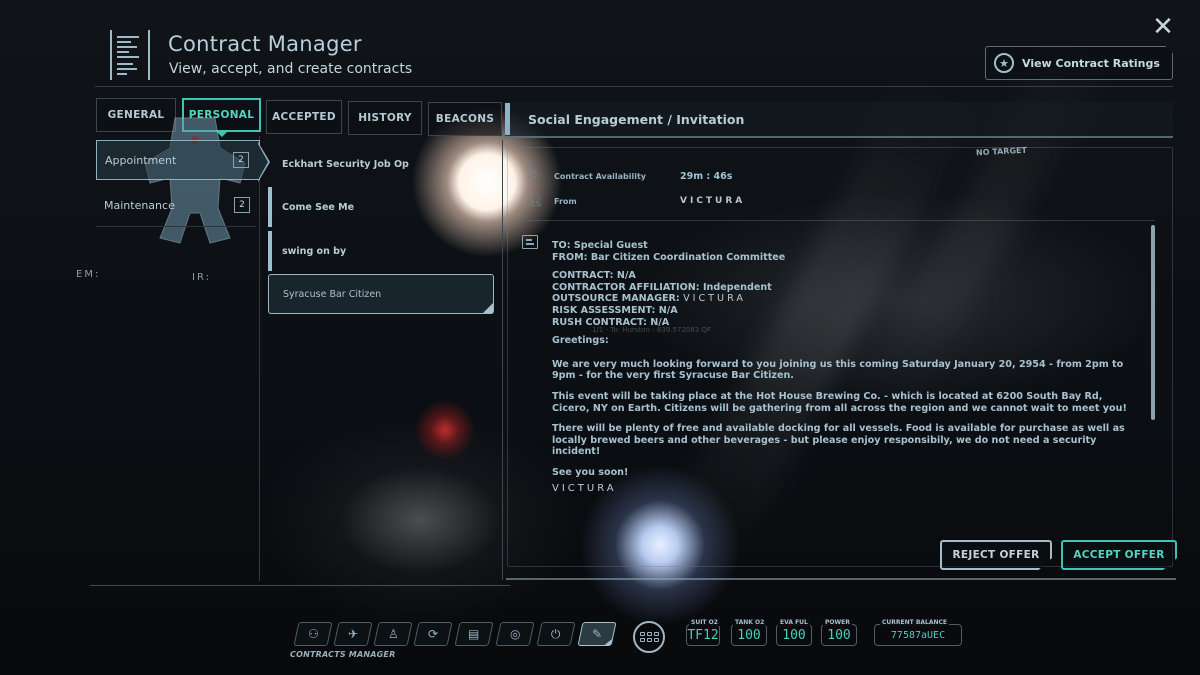 Image resolution: width=1200 pixels, height=675 pixels. What do you see at coordinates (178, 160) in the screenshot?
I see `category-appointment: Appointment 2` at bounding box center [178, 160].